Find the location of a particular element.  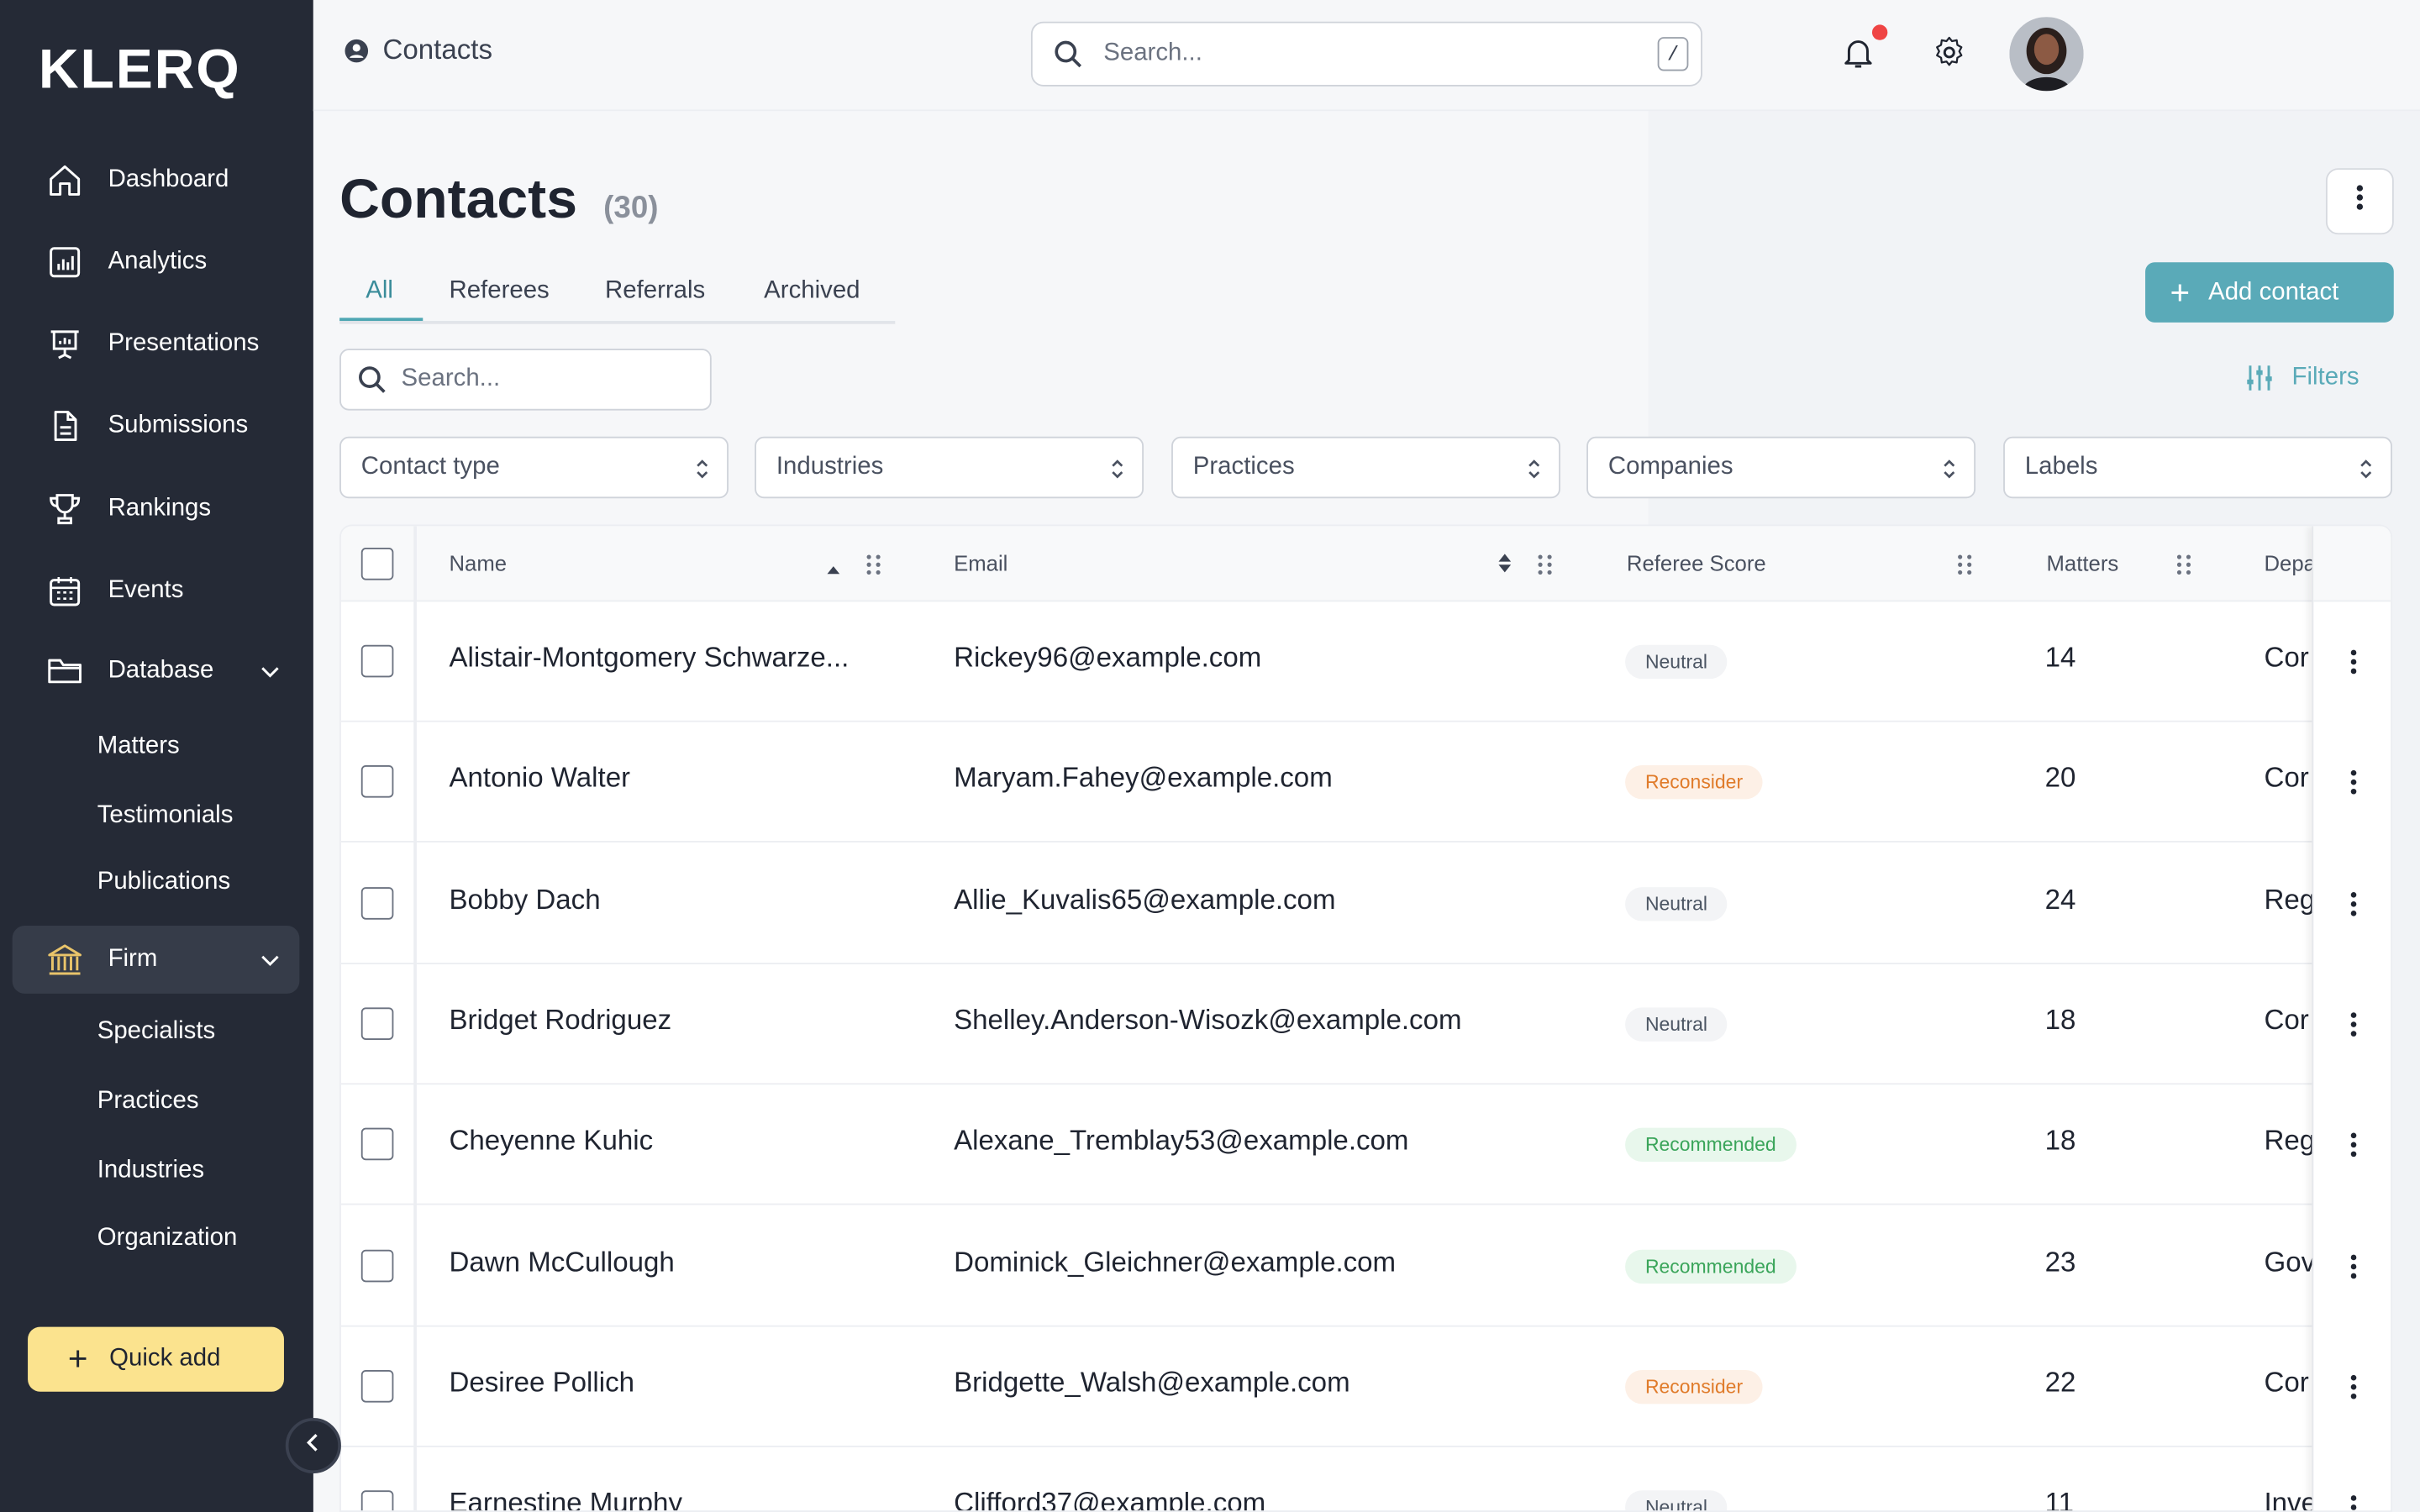

sidebar-subitem-practices: Practices is located at coordinates (148, 1102).